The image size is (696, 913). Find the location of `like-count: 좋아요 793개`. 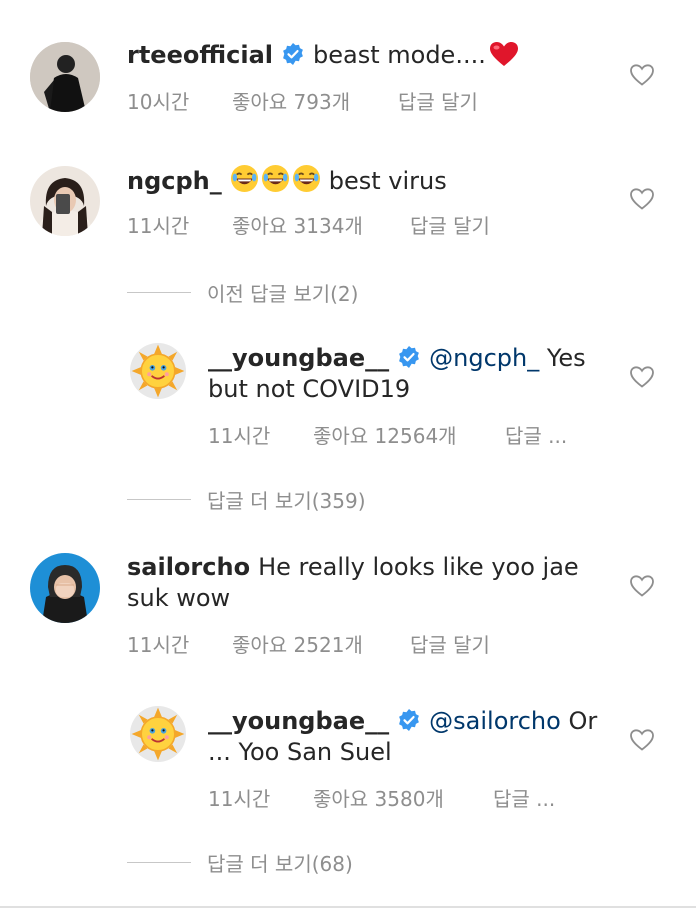

like-count: 좋아요 793개 is located at coordinates (315, 100).